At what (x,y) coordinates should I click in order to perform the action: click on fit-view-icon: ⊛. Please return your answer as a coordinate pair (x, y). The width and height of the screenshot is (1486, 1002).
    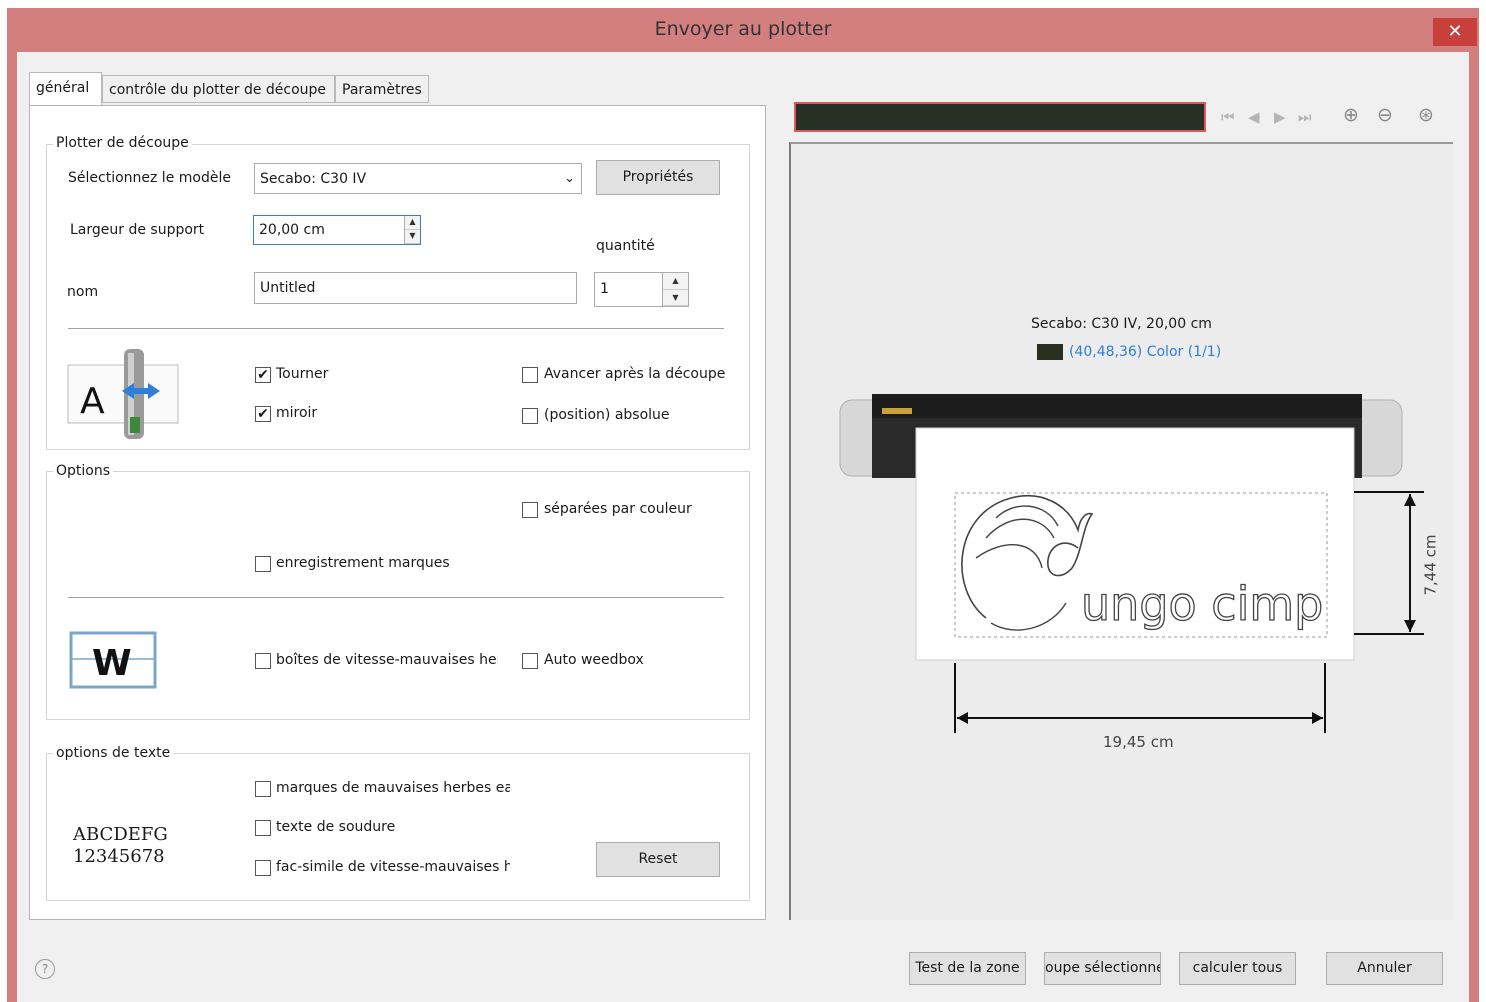
    Looking at the image, I should click on (1426, 115).